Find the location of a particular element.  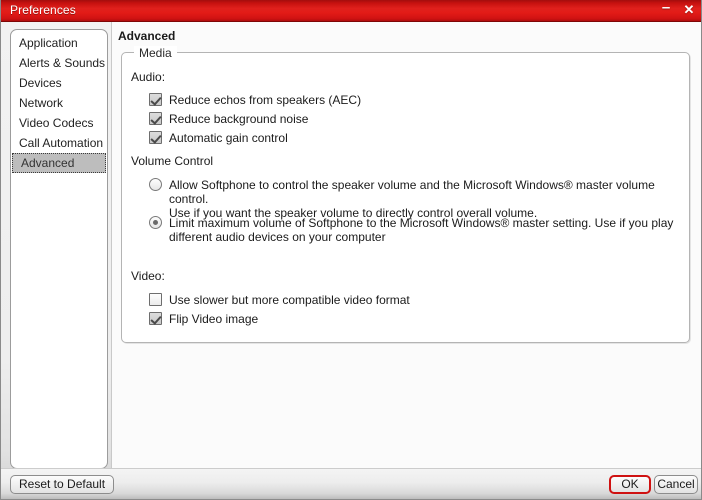

sidebar-item-devices: Devices is located at coordinates (59, 83).